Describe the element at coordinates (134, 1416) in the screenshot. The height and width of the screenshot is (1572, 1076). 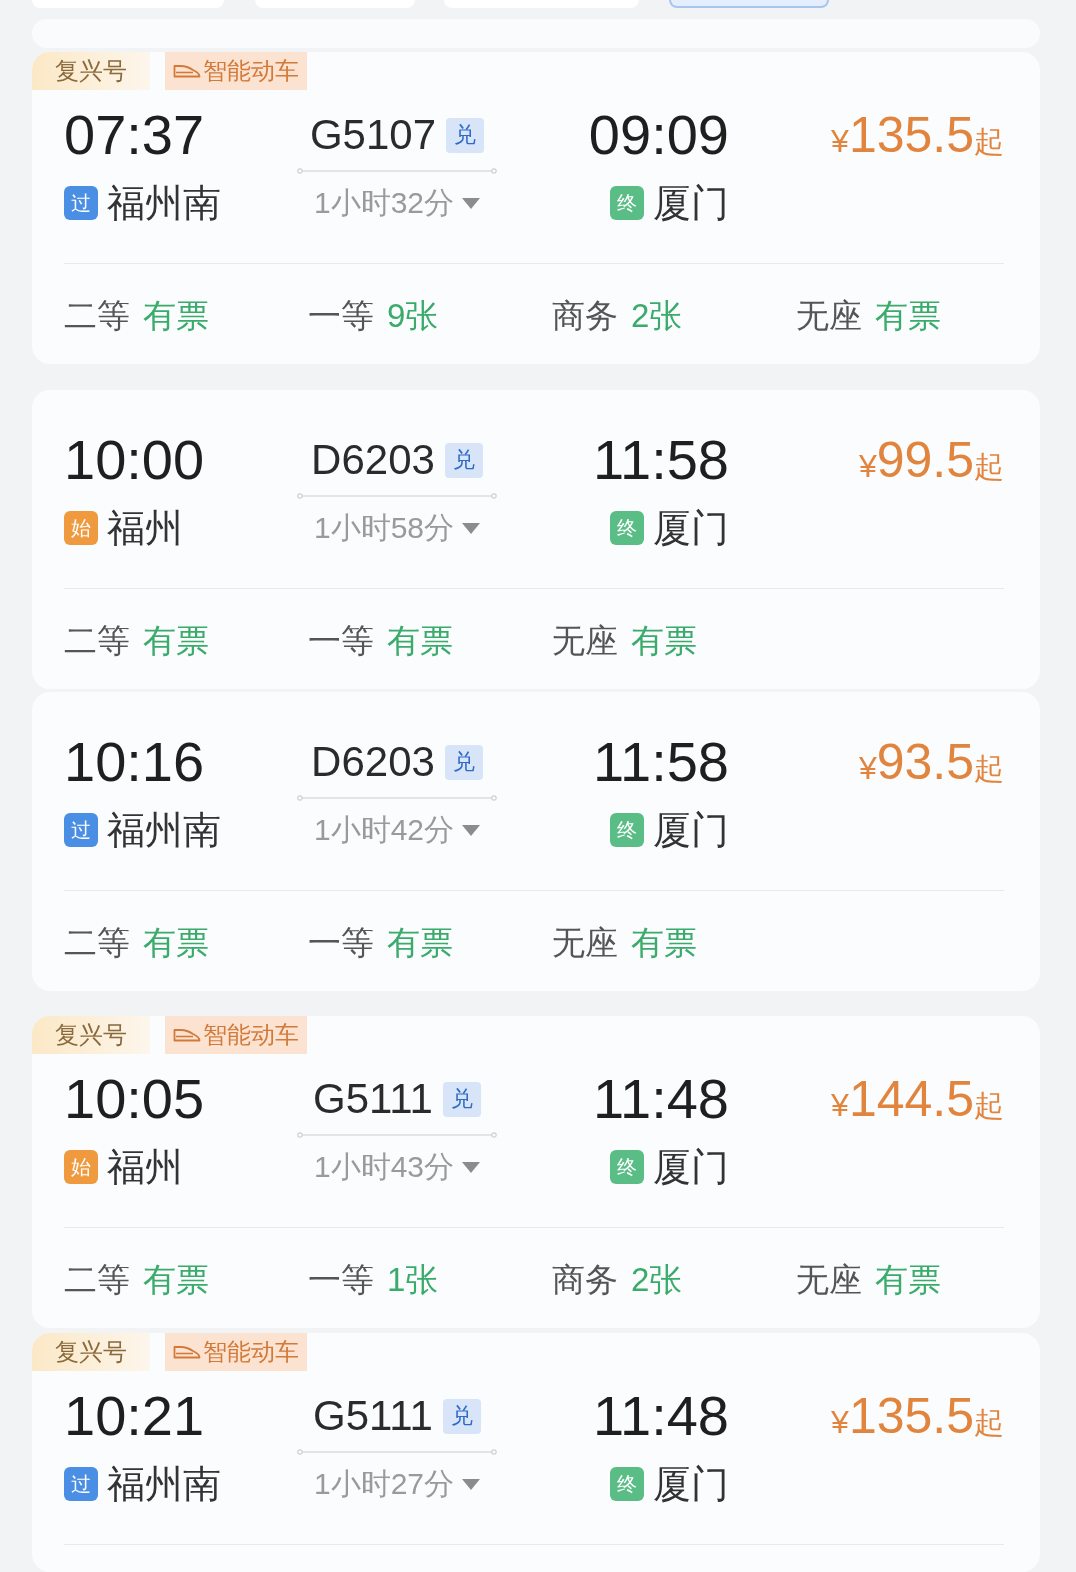
I see `departure-time: 10:21` at that location.